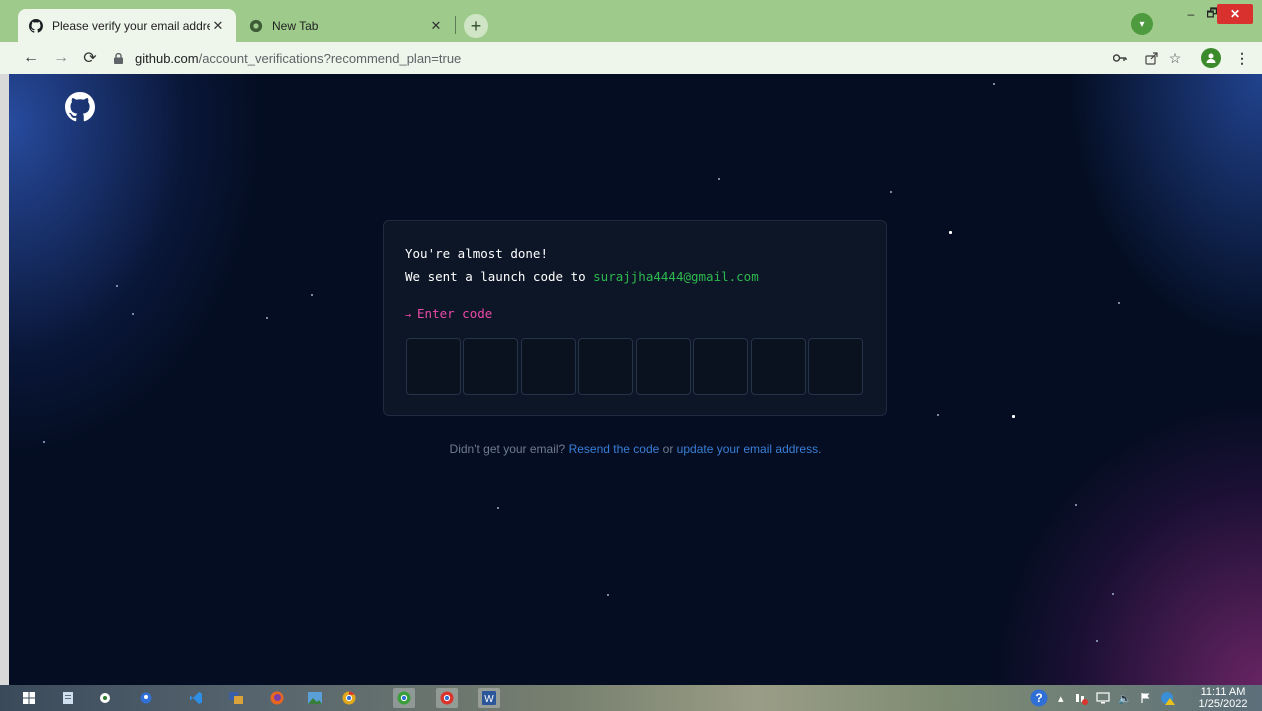 This screenshot has height=711, width=1262. I want to click on word-icon: W, so click(489, 698).